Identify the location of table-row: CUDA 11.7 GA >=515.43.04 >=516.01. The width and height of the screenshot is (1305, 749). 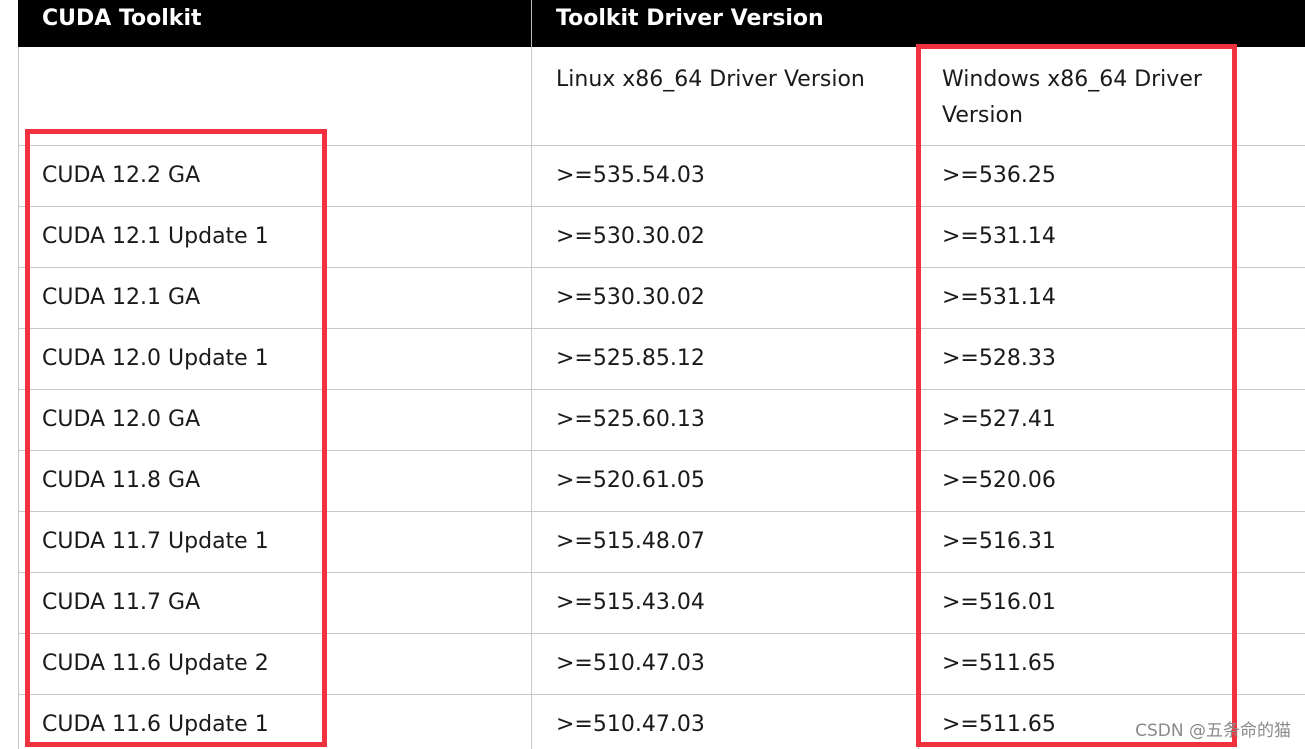
(661, 603).